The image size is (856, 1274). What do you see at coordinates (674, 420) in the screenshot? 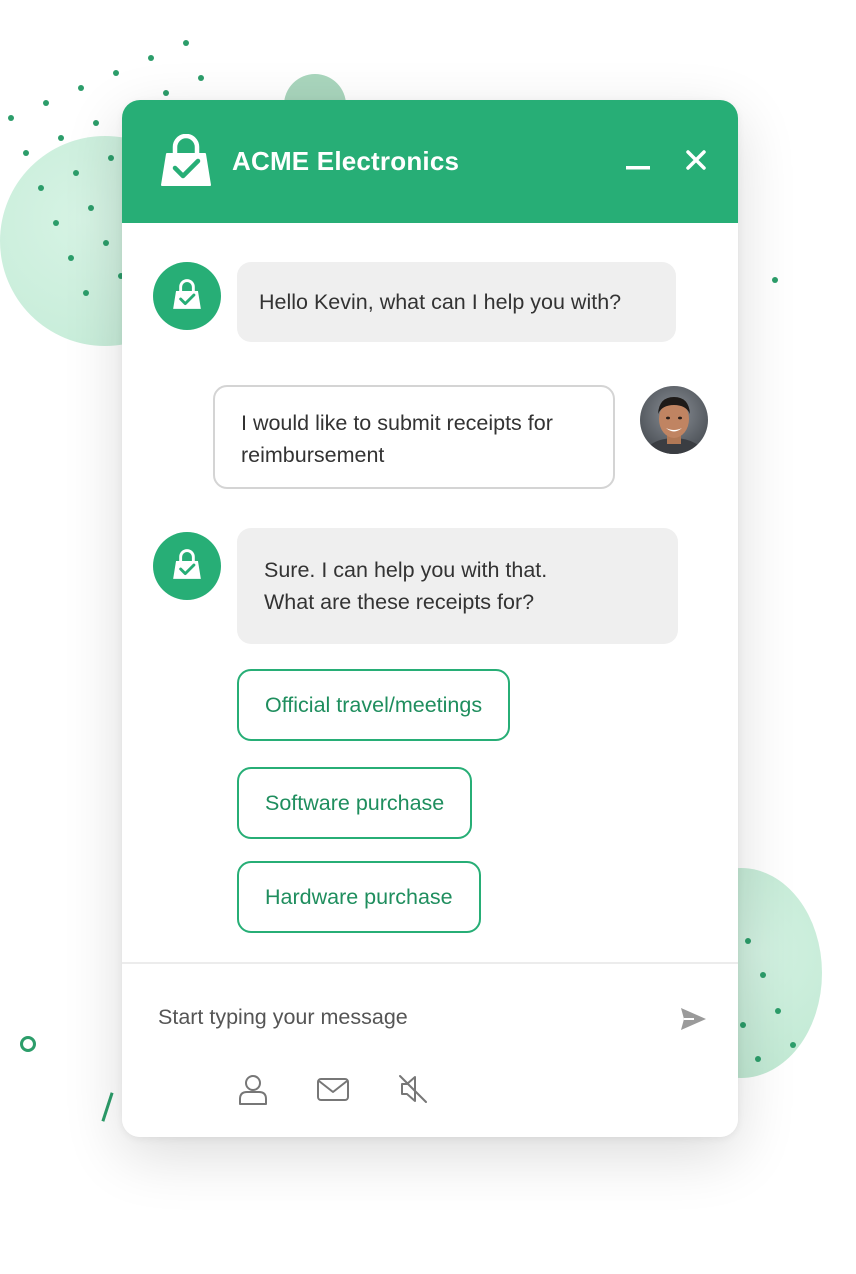
I see `avatar` at bounding box center [674, 420].